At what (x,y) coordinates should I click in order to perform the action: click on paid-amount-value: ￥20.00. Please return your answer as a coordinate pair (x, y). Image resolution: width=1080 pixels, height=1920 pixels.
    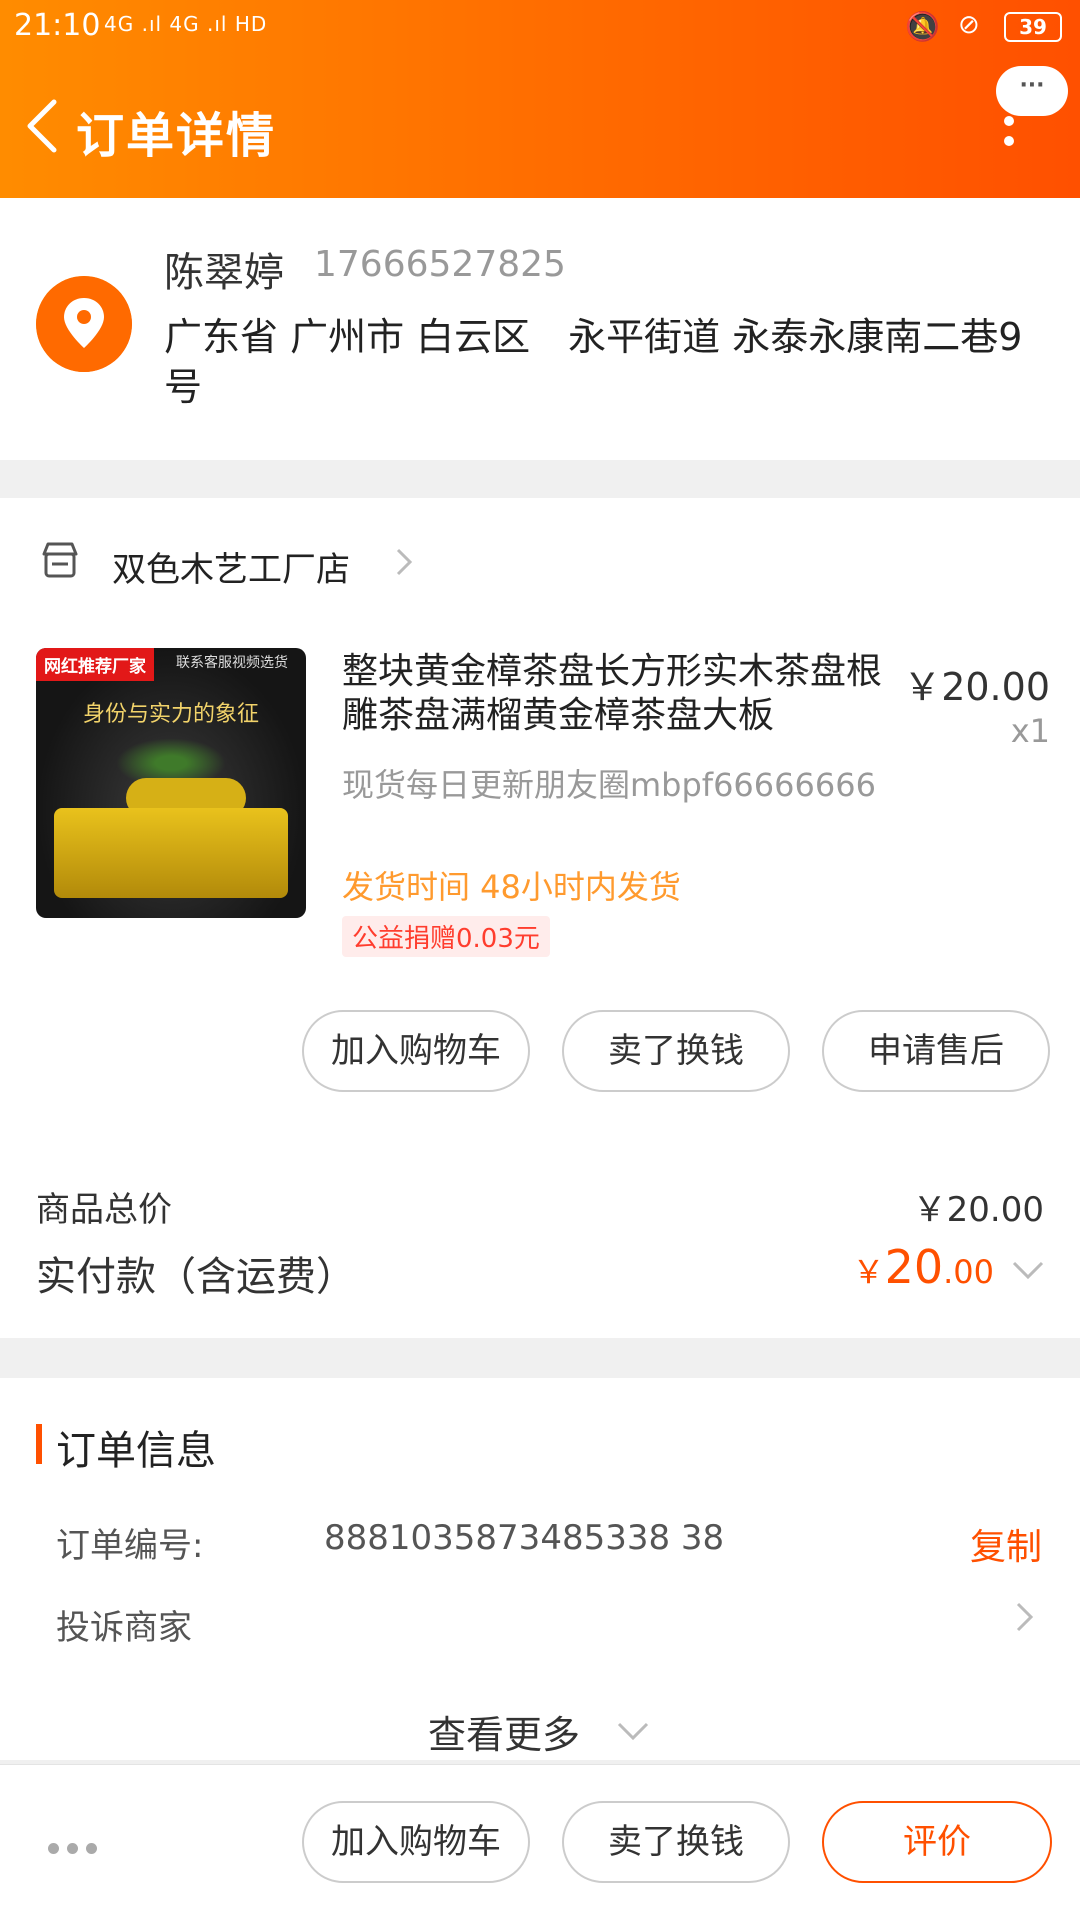
    Looking at the image, I should click on (923, 1267).